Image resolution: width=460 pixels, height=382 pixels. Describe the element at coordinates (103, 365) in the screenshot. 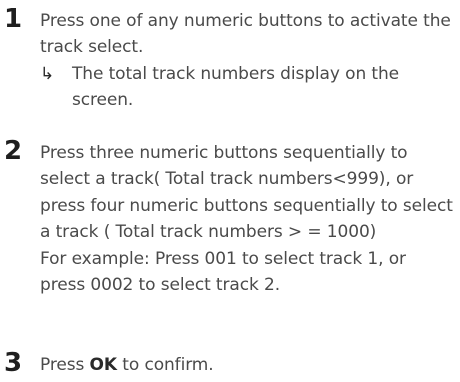

I see `ok-keyword: OK` at that location.